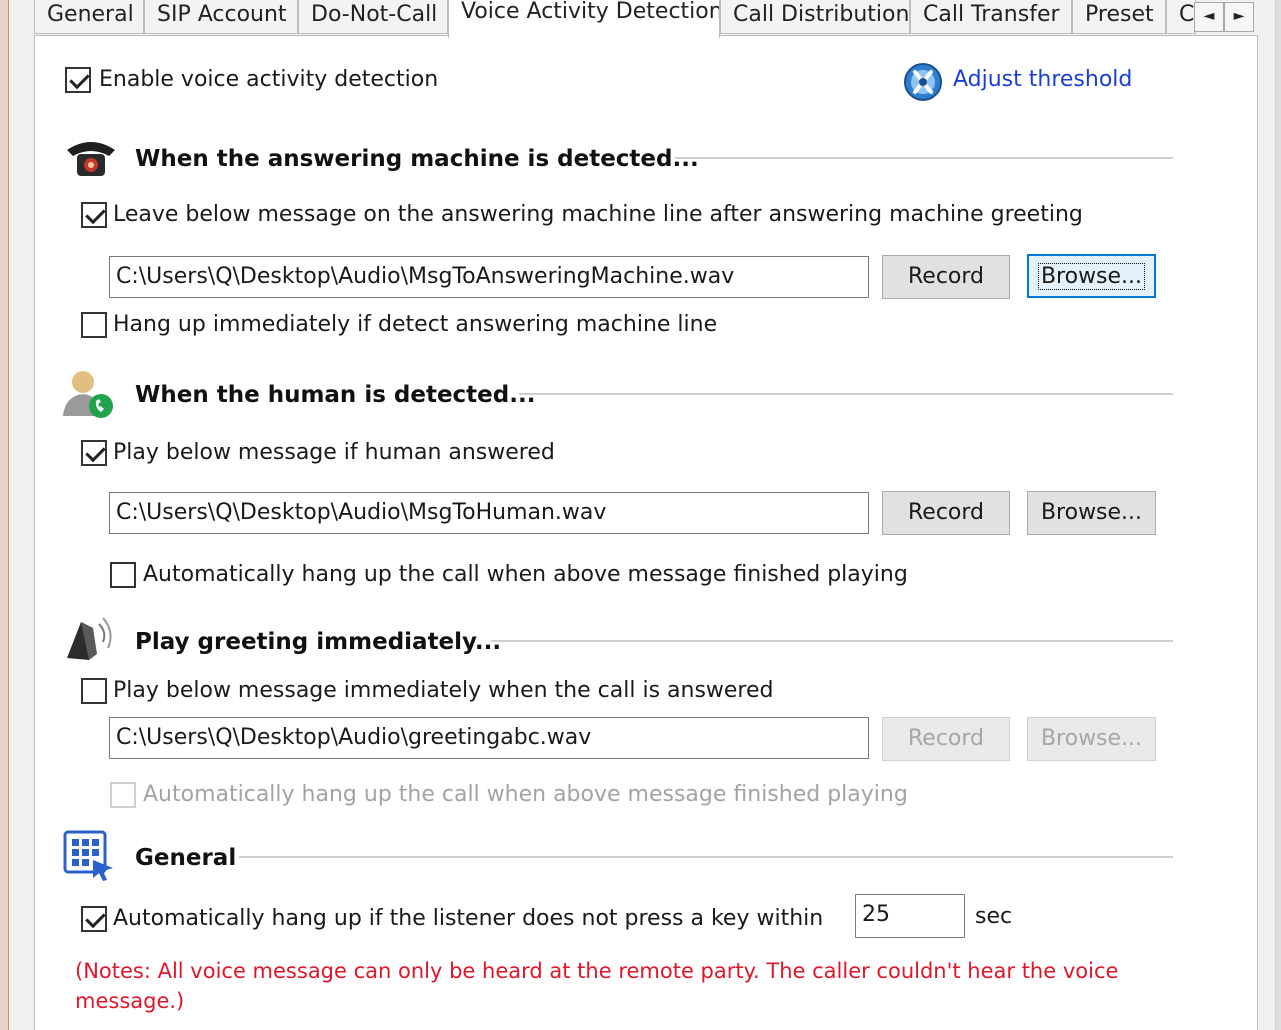 The width and height of the screenshot is (1281, 1030). Describe the element at coordinates (89, 17) in the screenshot. I see `tab-general: General` at that location.